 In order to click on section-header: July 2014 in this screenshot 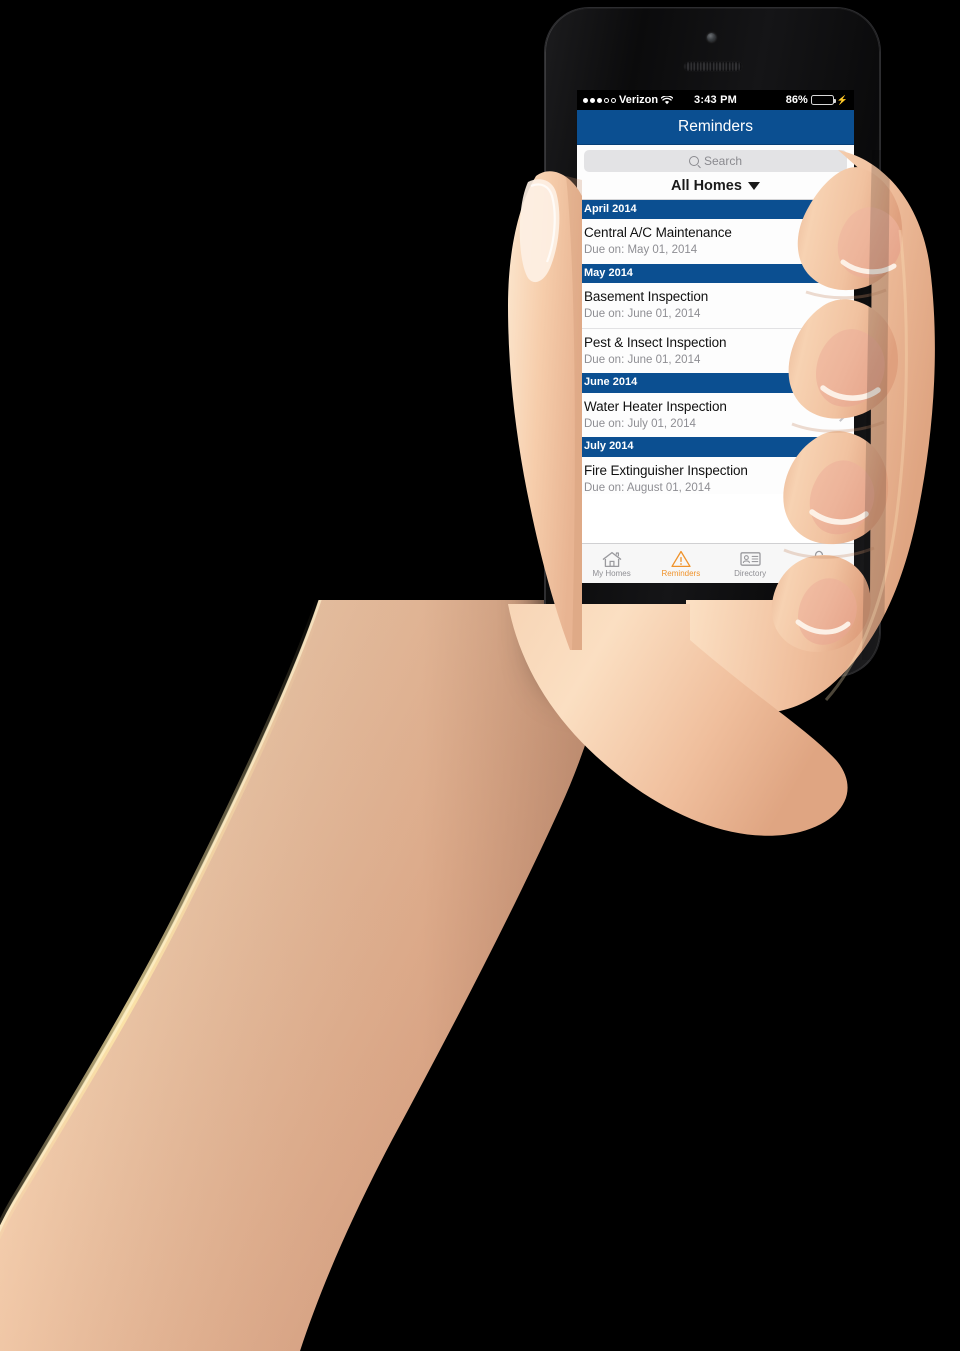, I will do `click(715, 447)`.